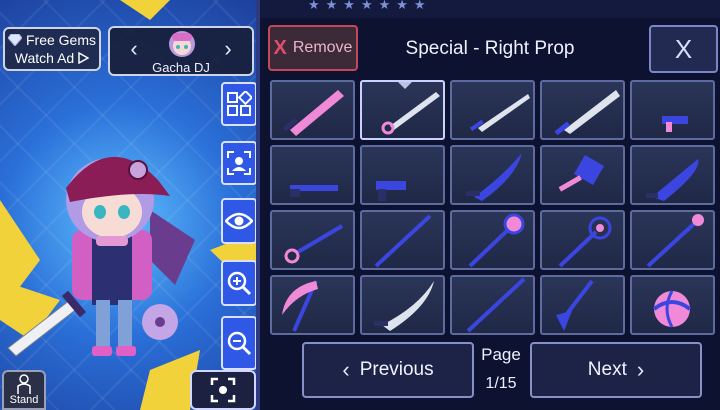  I want to click on scimitar-icon, so click(404, 306).